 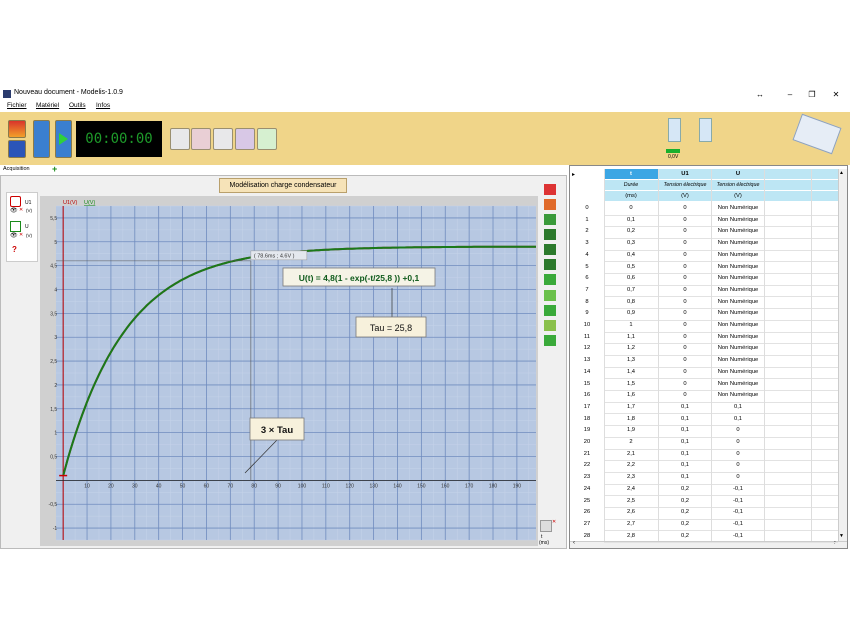 What do you see at coordinates (631, 348) in the screenshot?
I see `table-cell: 1,2` at bounding box center [631, 348].